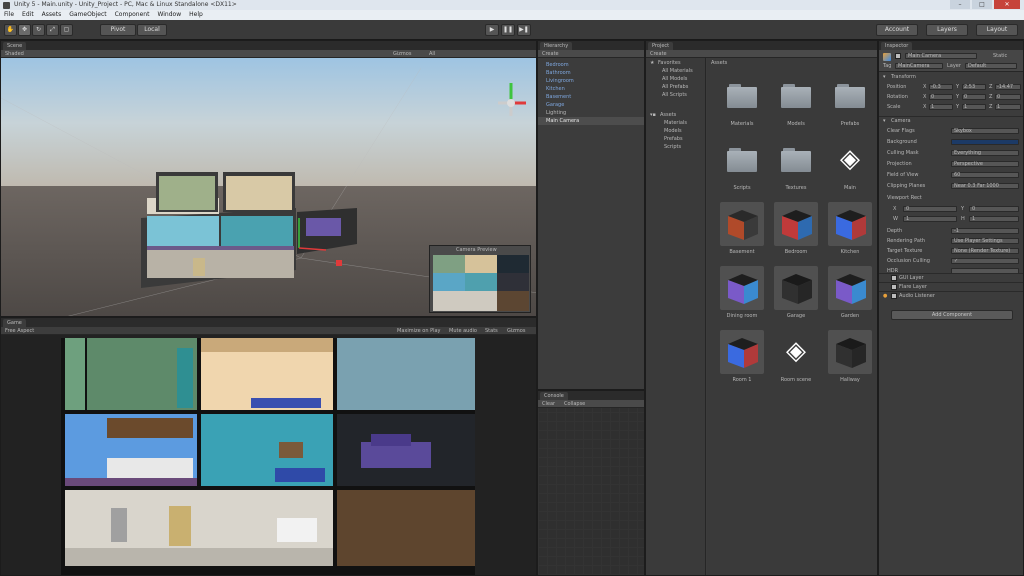 The image size is (1024, 576). What do you see at coordinates (985, 231) in the screenshot?
I see `camera-extra-field: -1` at bounding box center [985, 231].